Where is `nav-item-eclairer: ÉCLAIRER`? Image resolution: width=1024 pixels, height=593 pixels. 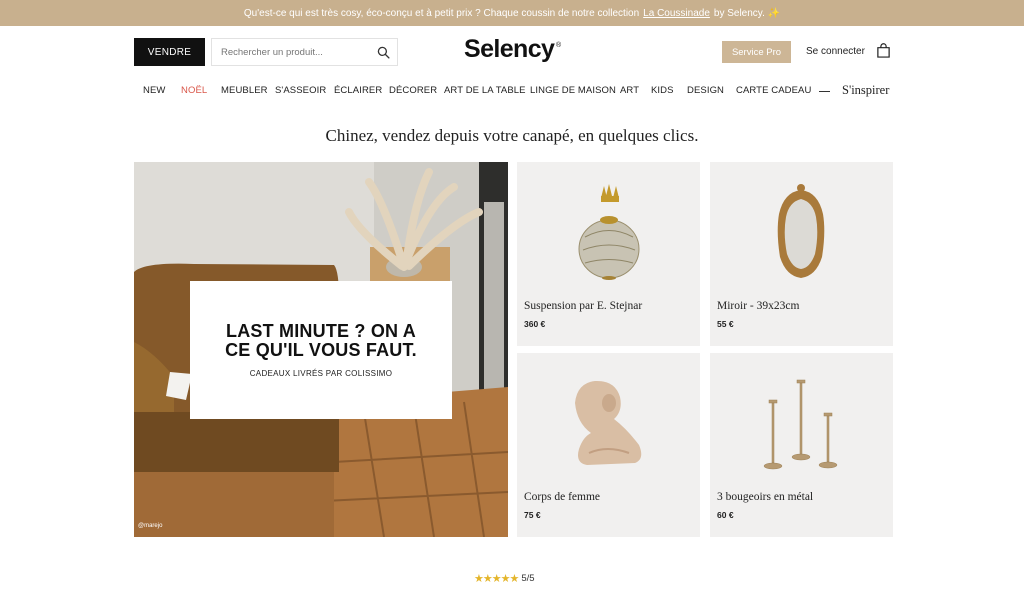
nav-item-eclairer: ÉCLAIRER is located at coordinates (358, 90).